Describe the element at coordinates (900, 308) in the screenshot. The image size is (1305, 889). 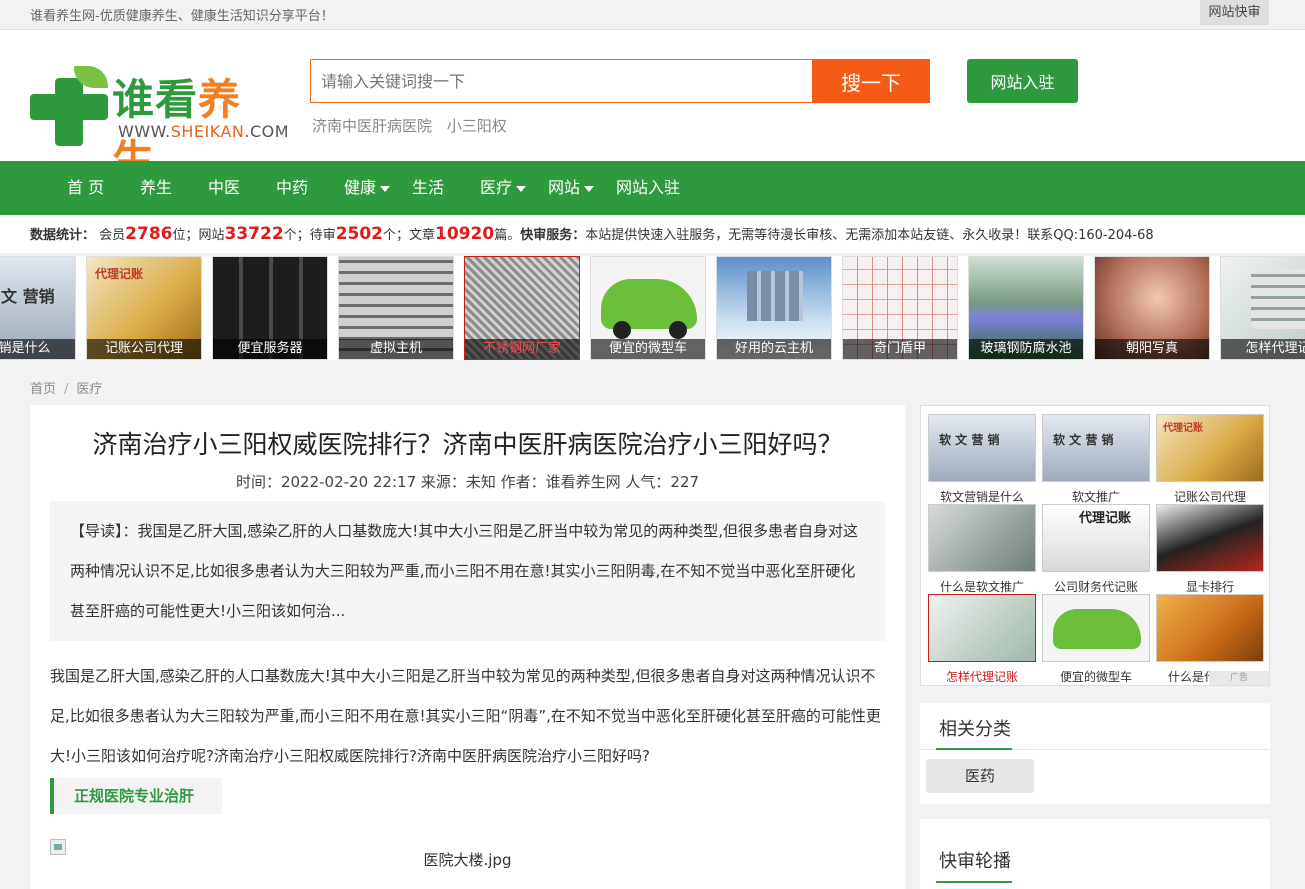
I see `strip-item: 奇门盾甲` at that location.